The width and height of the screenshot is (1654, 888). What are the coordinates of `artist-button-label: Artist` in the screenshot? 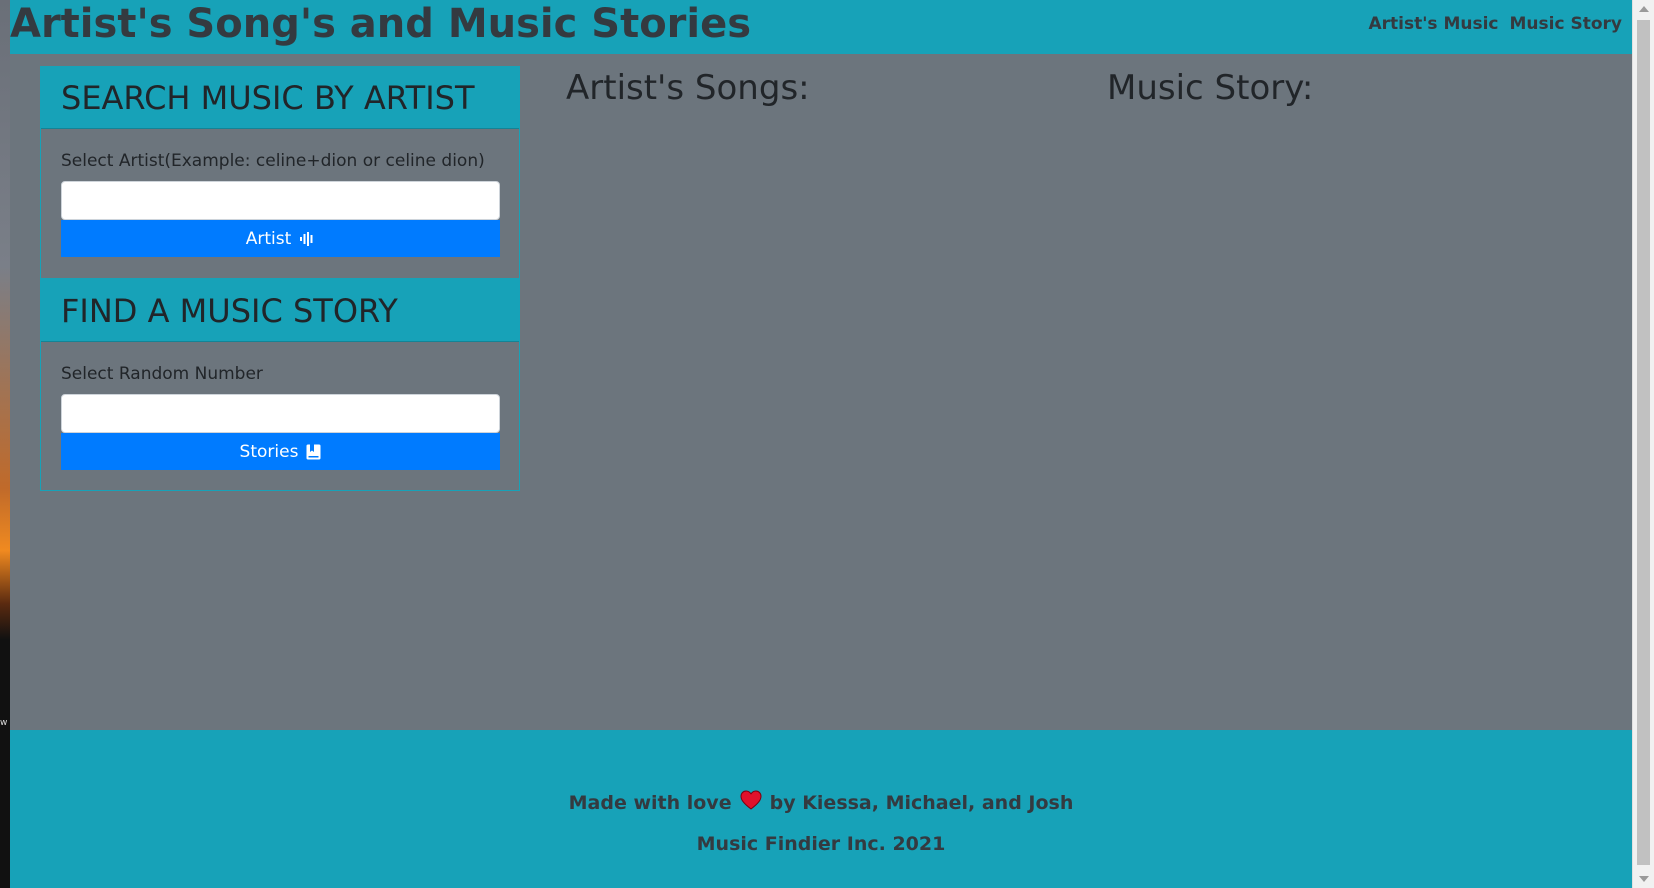 It's located at (268, 238).